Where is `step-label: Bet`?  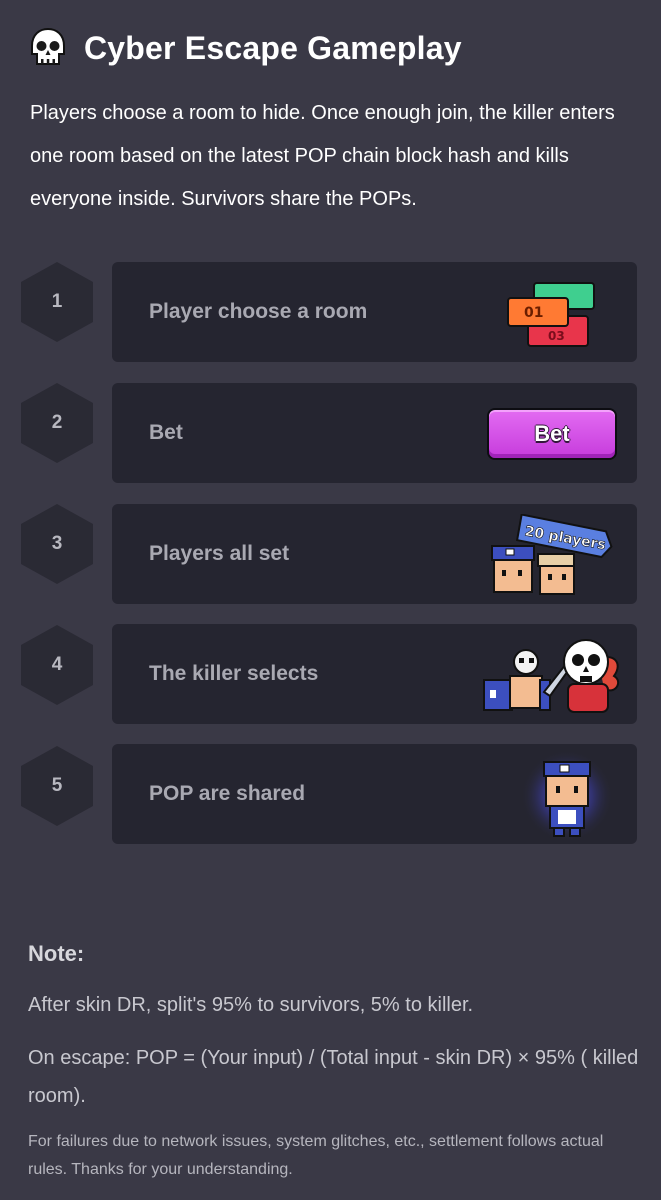
step-label: Bet is located at coordinates (166, 432).